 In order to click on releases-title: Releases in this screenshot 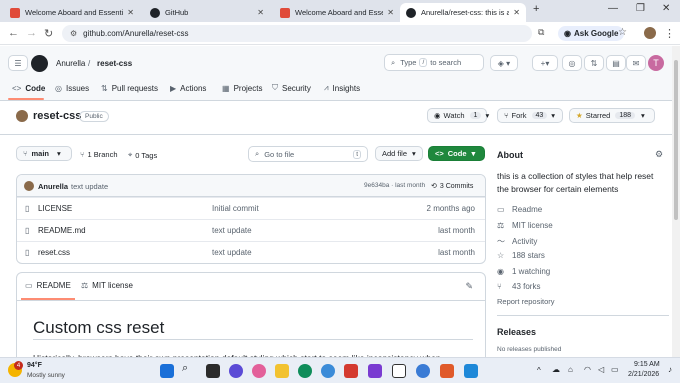, I will do `click(516, 332)`.